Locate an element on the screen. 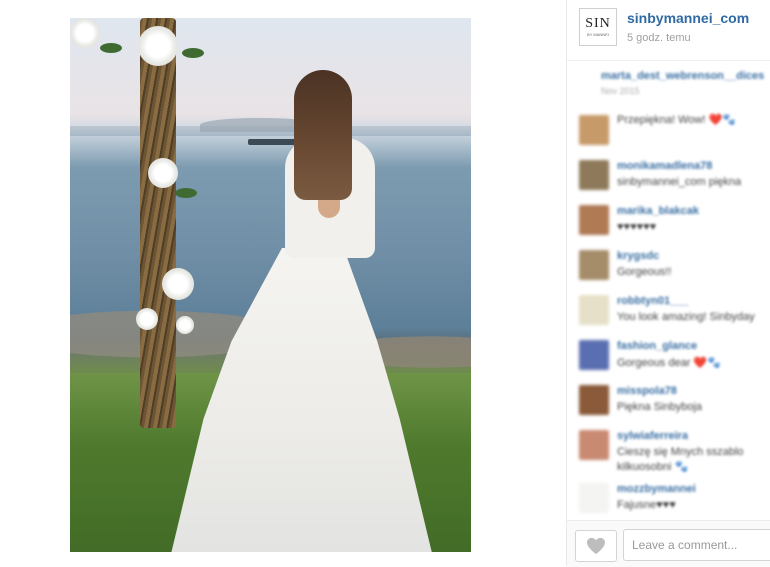 The width and height of the screenshot is (770, 567). comment-text: Cieszę się Mnych sszablo is located at coordinates (680, 452).